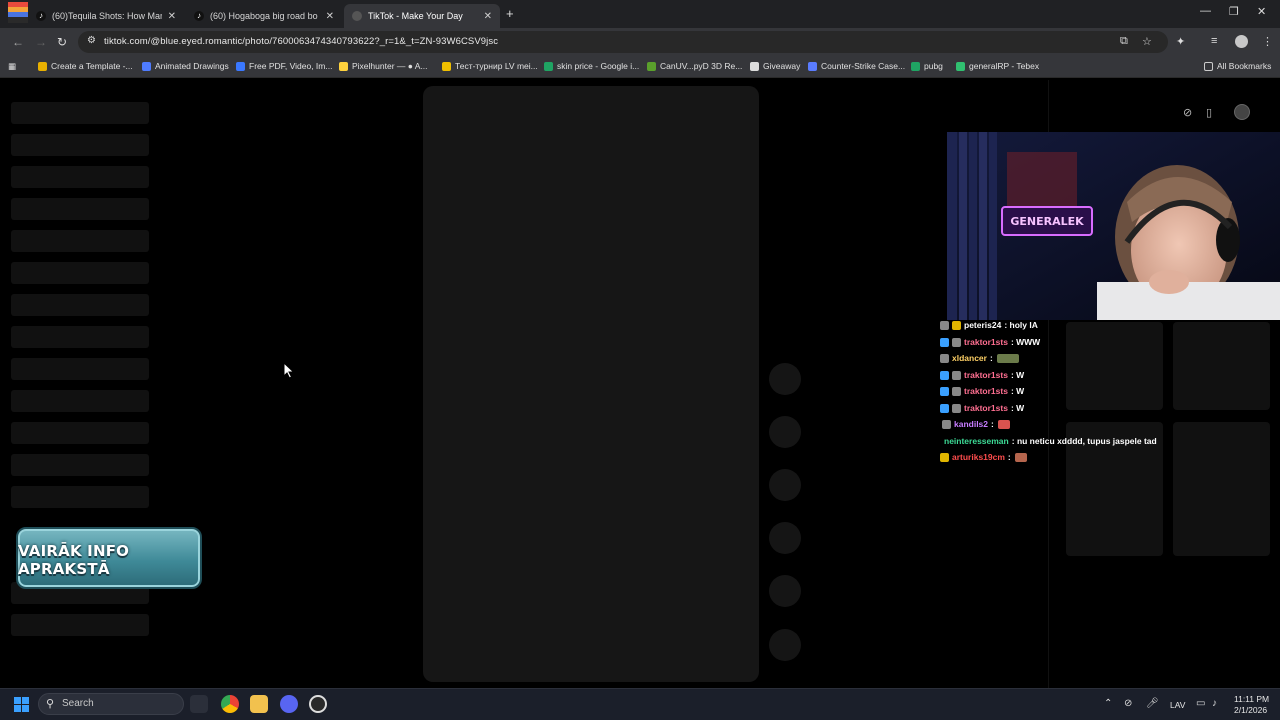 This screenshot has width=1280, height=720. I want to click on file-explorer-icon, so click(259, 704).